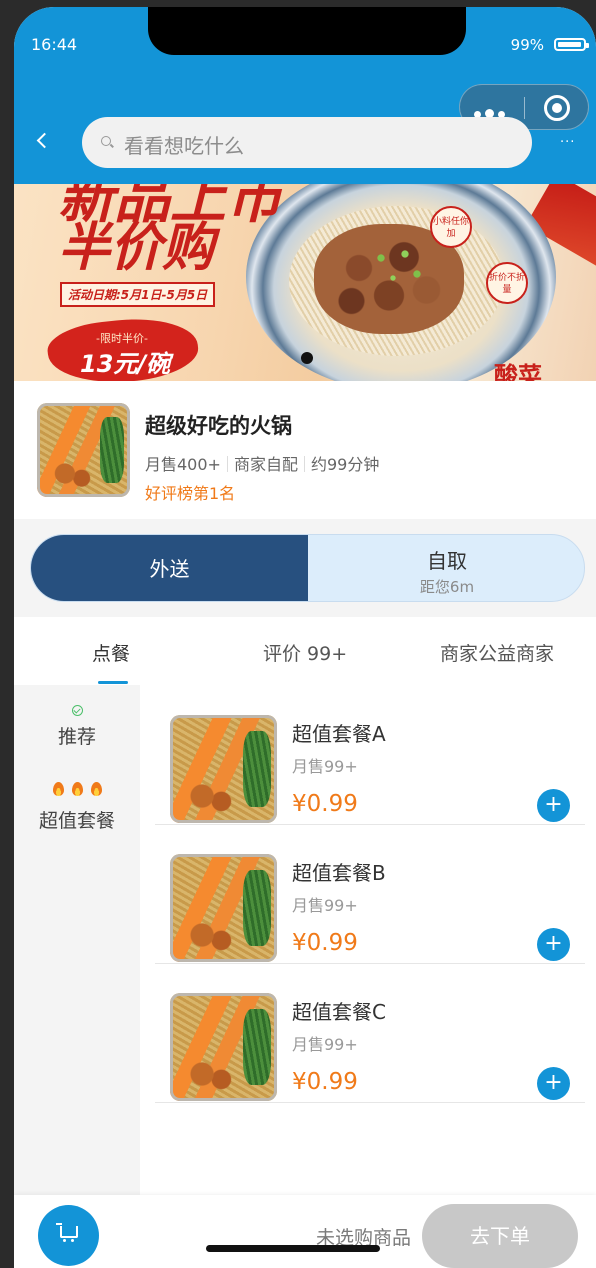 This screenshot has width=596, height=1268. Describe the element at coordinates (77, 725) in the screenshot. I see `category-recommended: 推荐` at that location.